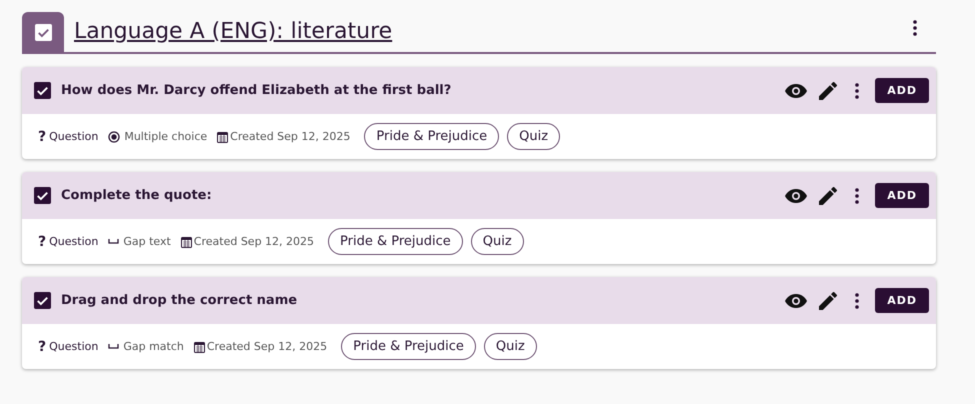 Image resolution: width=975 pixels, height=404 pixels. Describe the element at coordinates (179, 300) in the screenshot. I see `question-title: Drag and drop the correct name` at that location.